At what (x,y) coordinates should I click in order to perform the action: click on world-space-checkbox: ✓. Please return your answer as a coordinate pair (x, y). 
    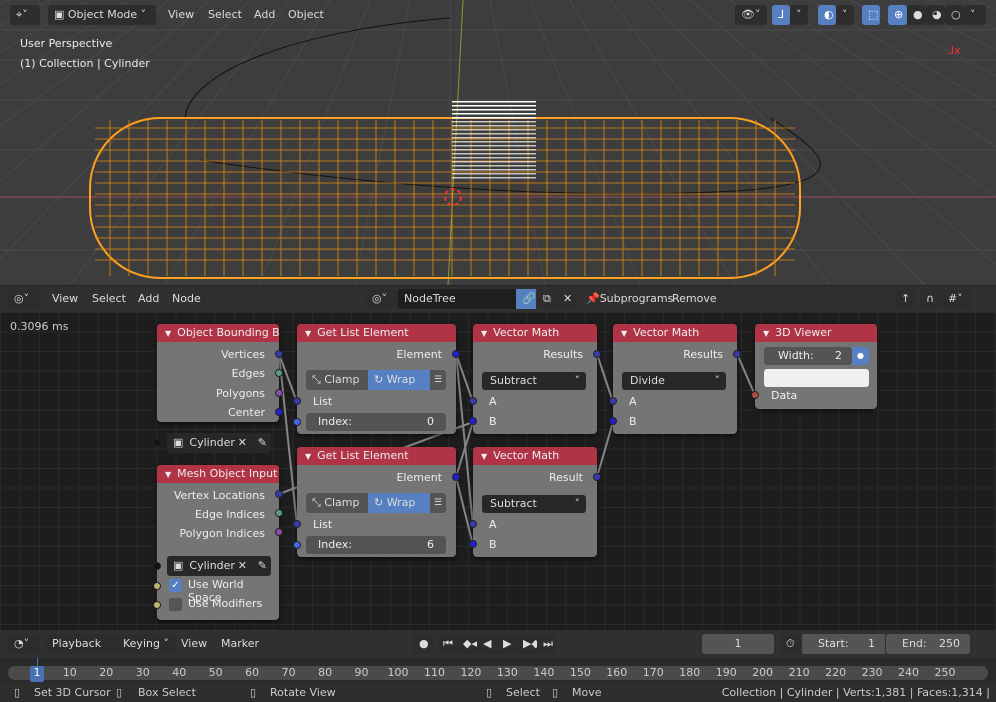
    Looking at the image, I should click on (175, 585).